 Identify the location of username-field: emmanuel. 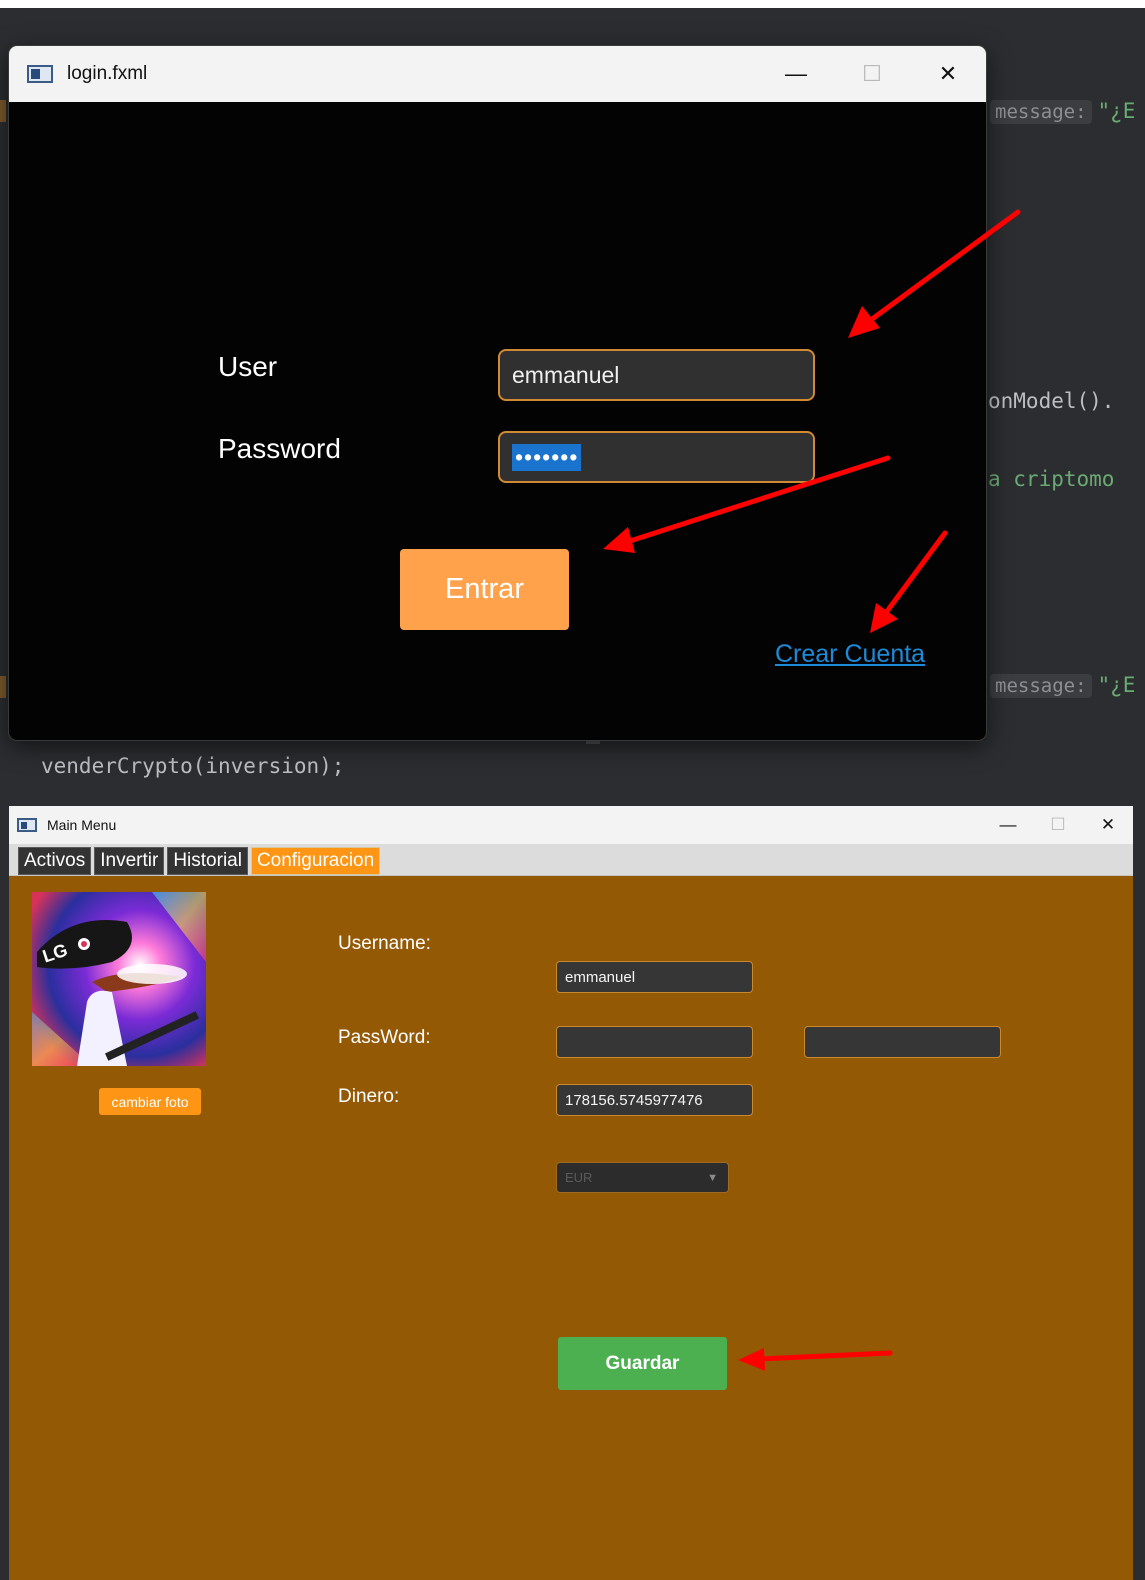
(654, 977).